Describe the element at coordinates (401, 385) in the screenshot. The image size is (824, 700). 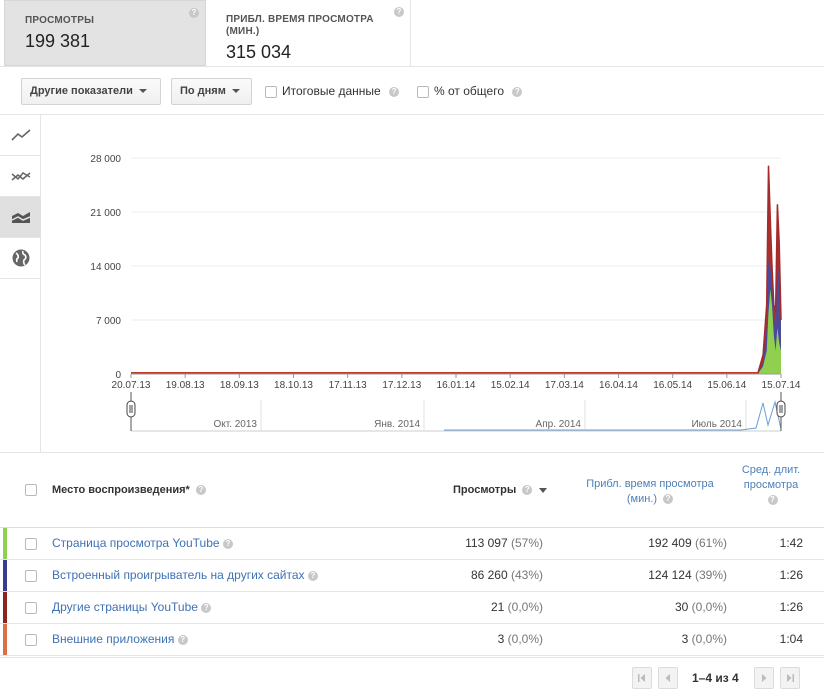
I see `x-tick-label: 17.12.13` at that location.